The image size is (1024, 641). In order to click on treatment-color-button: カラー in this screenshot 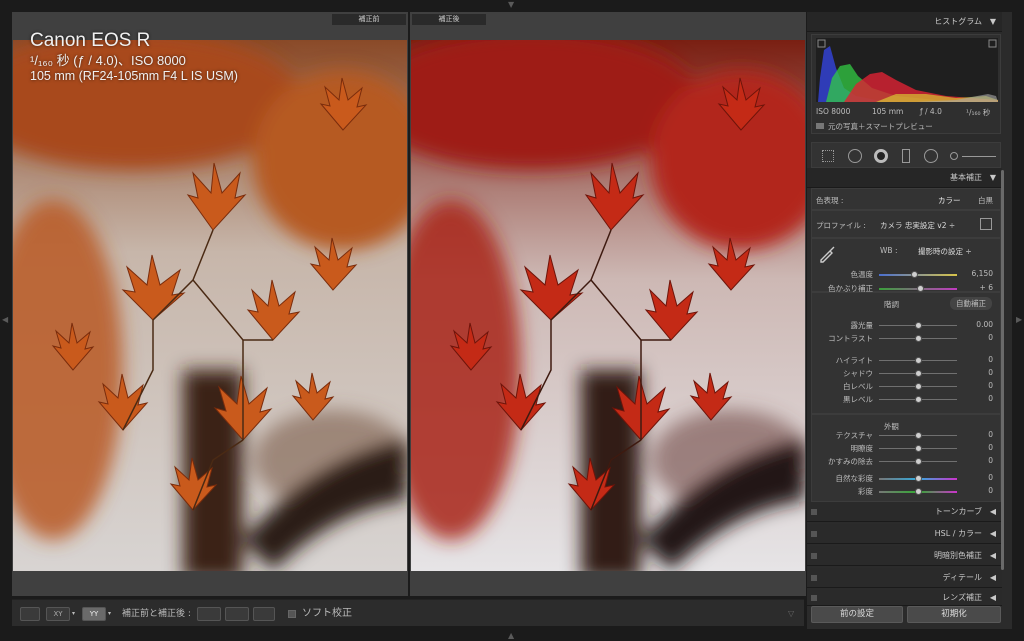, I will do `click(949, 200)`.